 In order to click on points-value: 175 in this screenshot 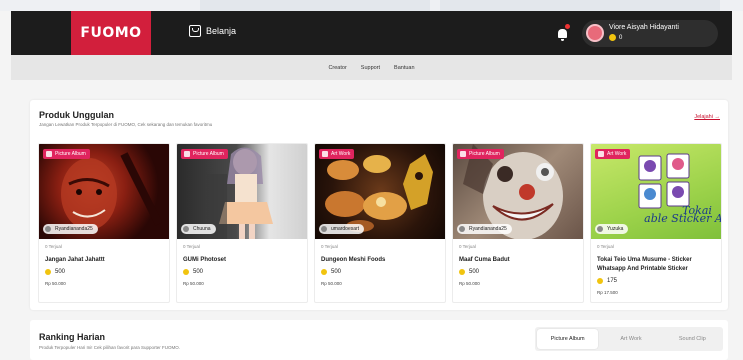, I will do `click(612, 281)`.